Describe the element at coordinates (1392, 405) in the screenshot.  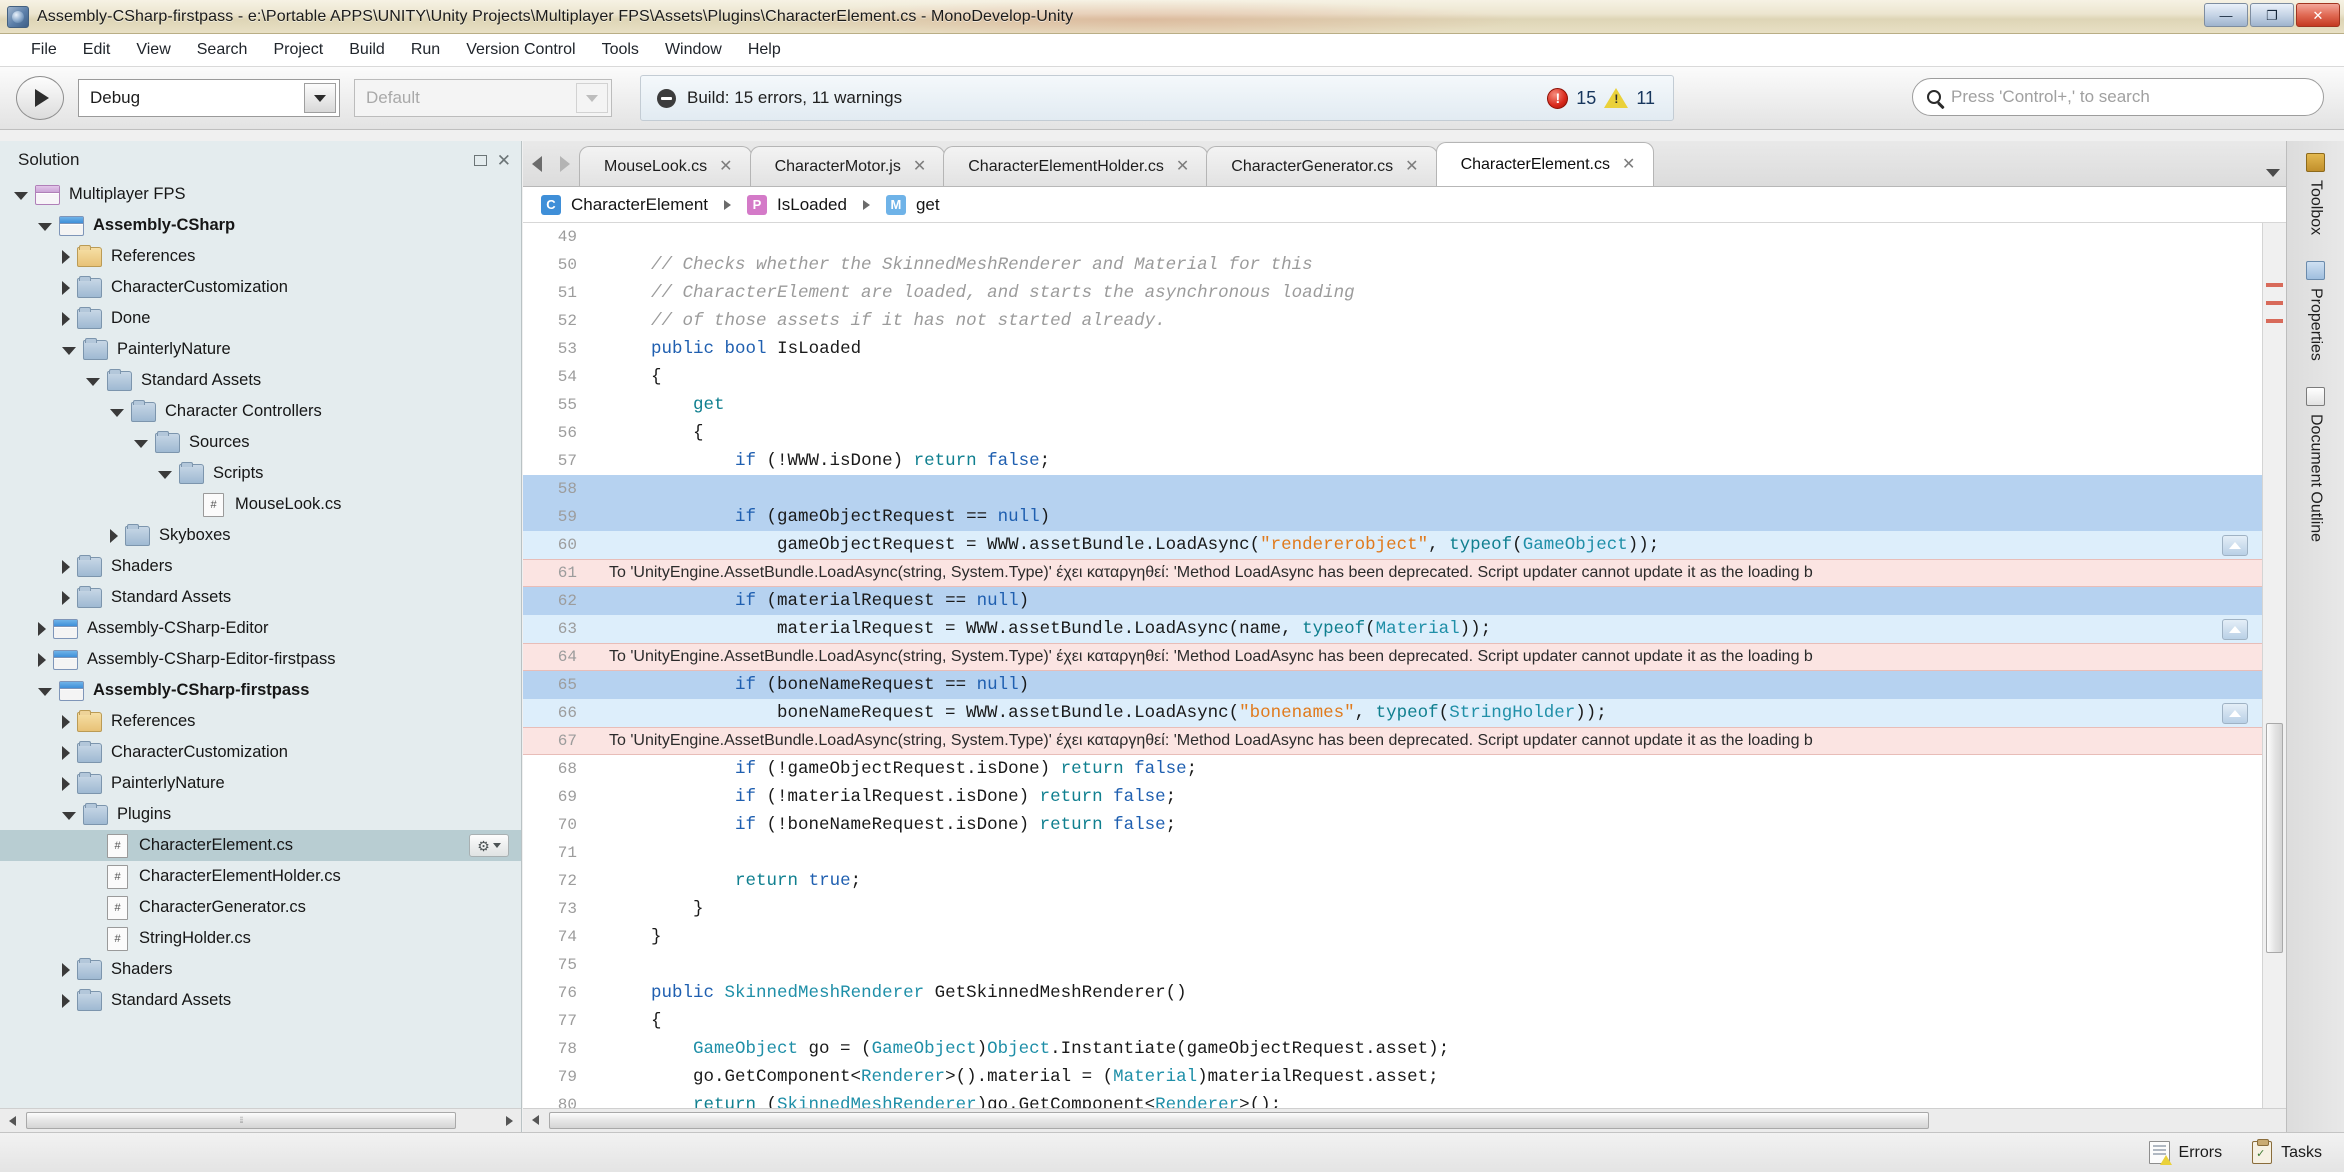
I see `code-line: 55 get` at that location.